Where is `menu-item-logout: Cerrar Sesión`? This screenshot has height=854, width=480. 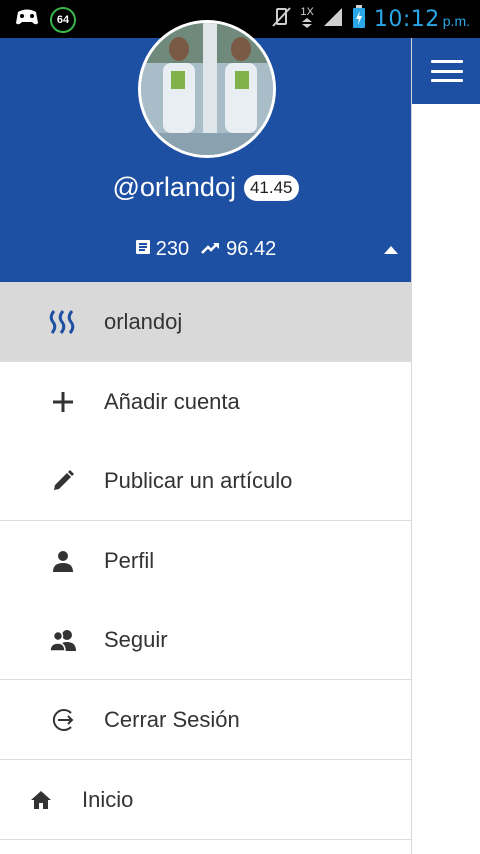
menu-item-logout: Cerrar Sesión is located at coordinates (205, 720).